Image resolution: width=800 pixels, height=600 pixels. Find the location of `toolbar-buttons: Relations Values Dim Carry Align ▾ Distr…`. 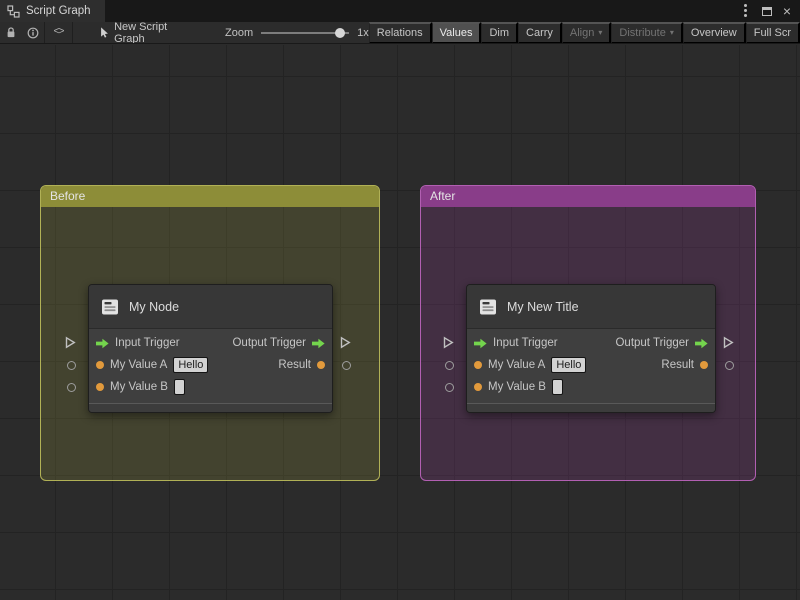

toolbar-buttons: Relations Values Dim Carry Align ▾ Distr… is located at coordinates (584, 32).